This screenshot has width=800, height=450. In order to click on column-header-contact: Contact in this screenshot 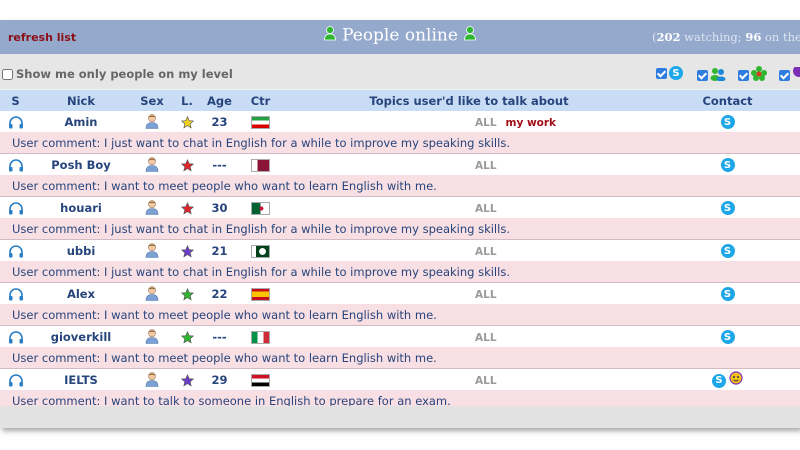, I will do `click(727, 100)`.